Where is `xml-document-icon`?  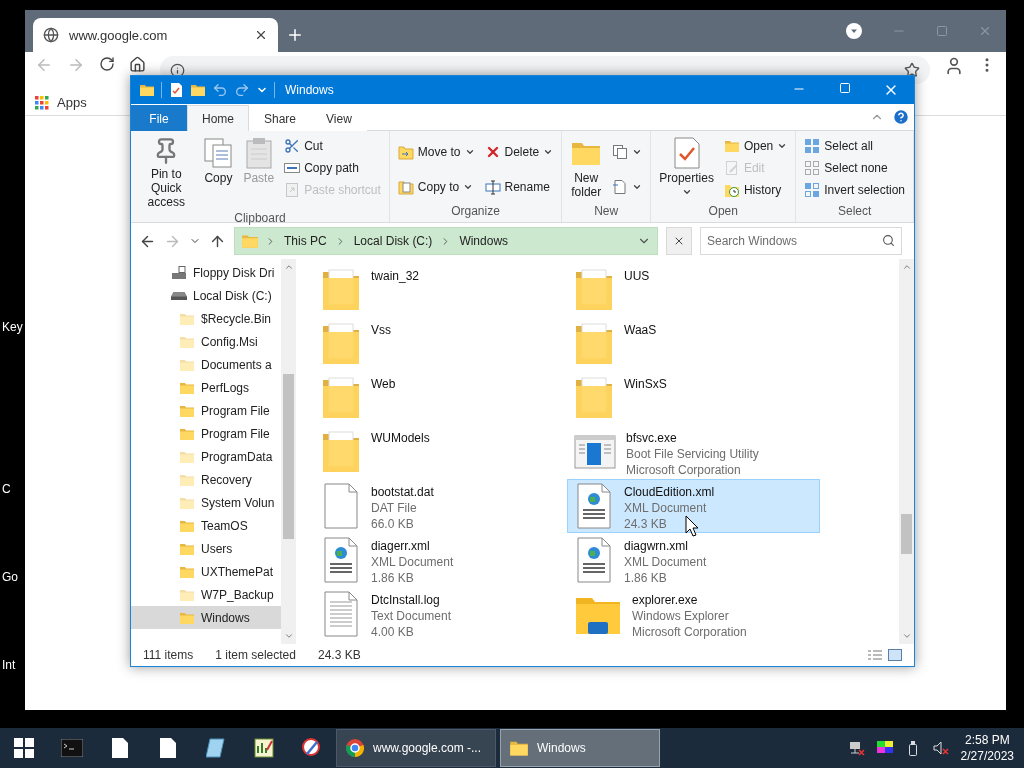
xml-document-icon is located at coordinates (341, 560).